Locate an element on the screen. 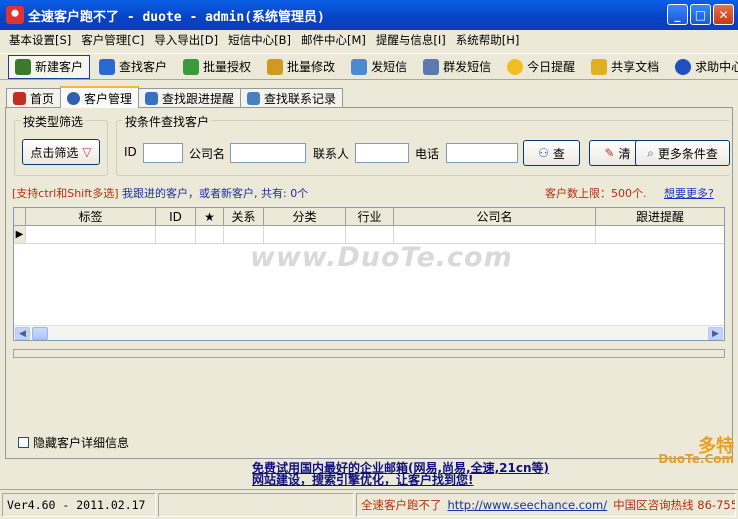 This screenshot has height=519, width=738. magnifier-icon: ⌕ is located at coordinates (650, 152).